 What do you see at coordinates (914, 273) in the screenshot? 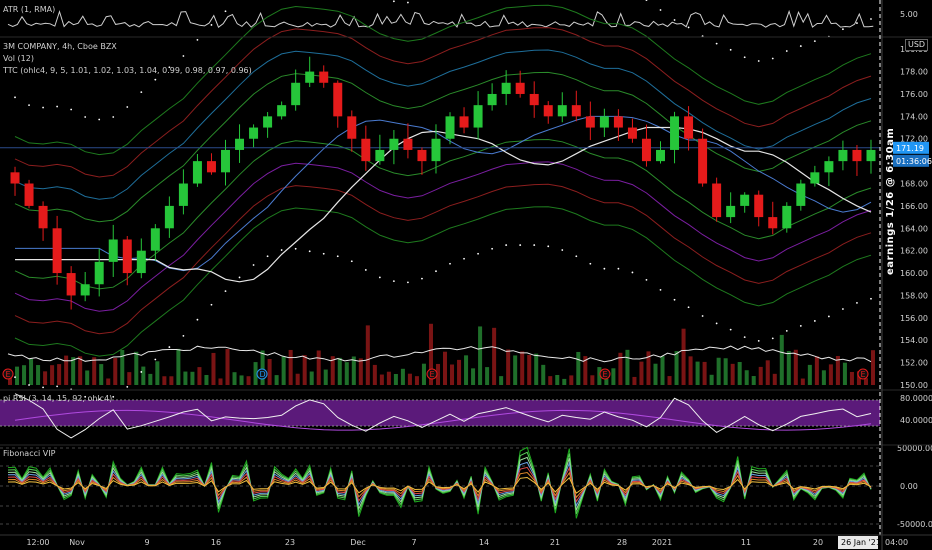
I see `price-axis-tick: 160.00` at bounding box center [914, 273].